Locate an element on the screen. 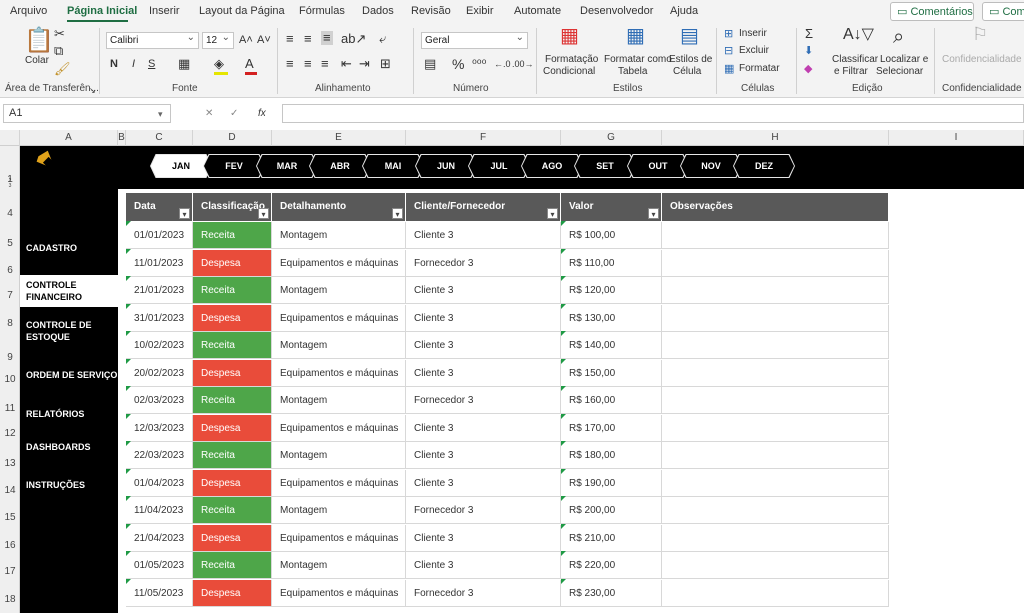  align-left-icon: ≡ is located at coordinates (290, 64).